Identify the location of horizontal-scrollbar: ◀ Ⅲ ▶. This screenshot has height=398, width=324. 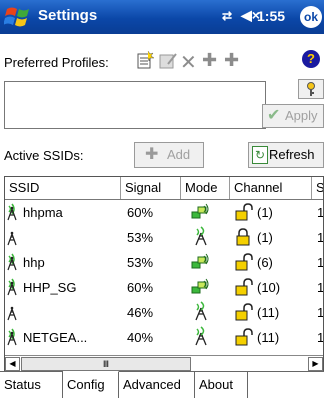
(164, 363).